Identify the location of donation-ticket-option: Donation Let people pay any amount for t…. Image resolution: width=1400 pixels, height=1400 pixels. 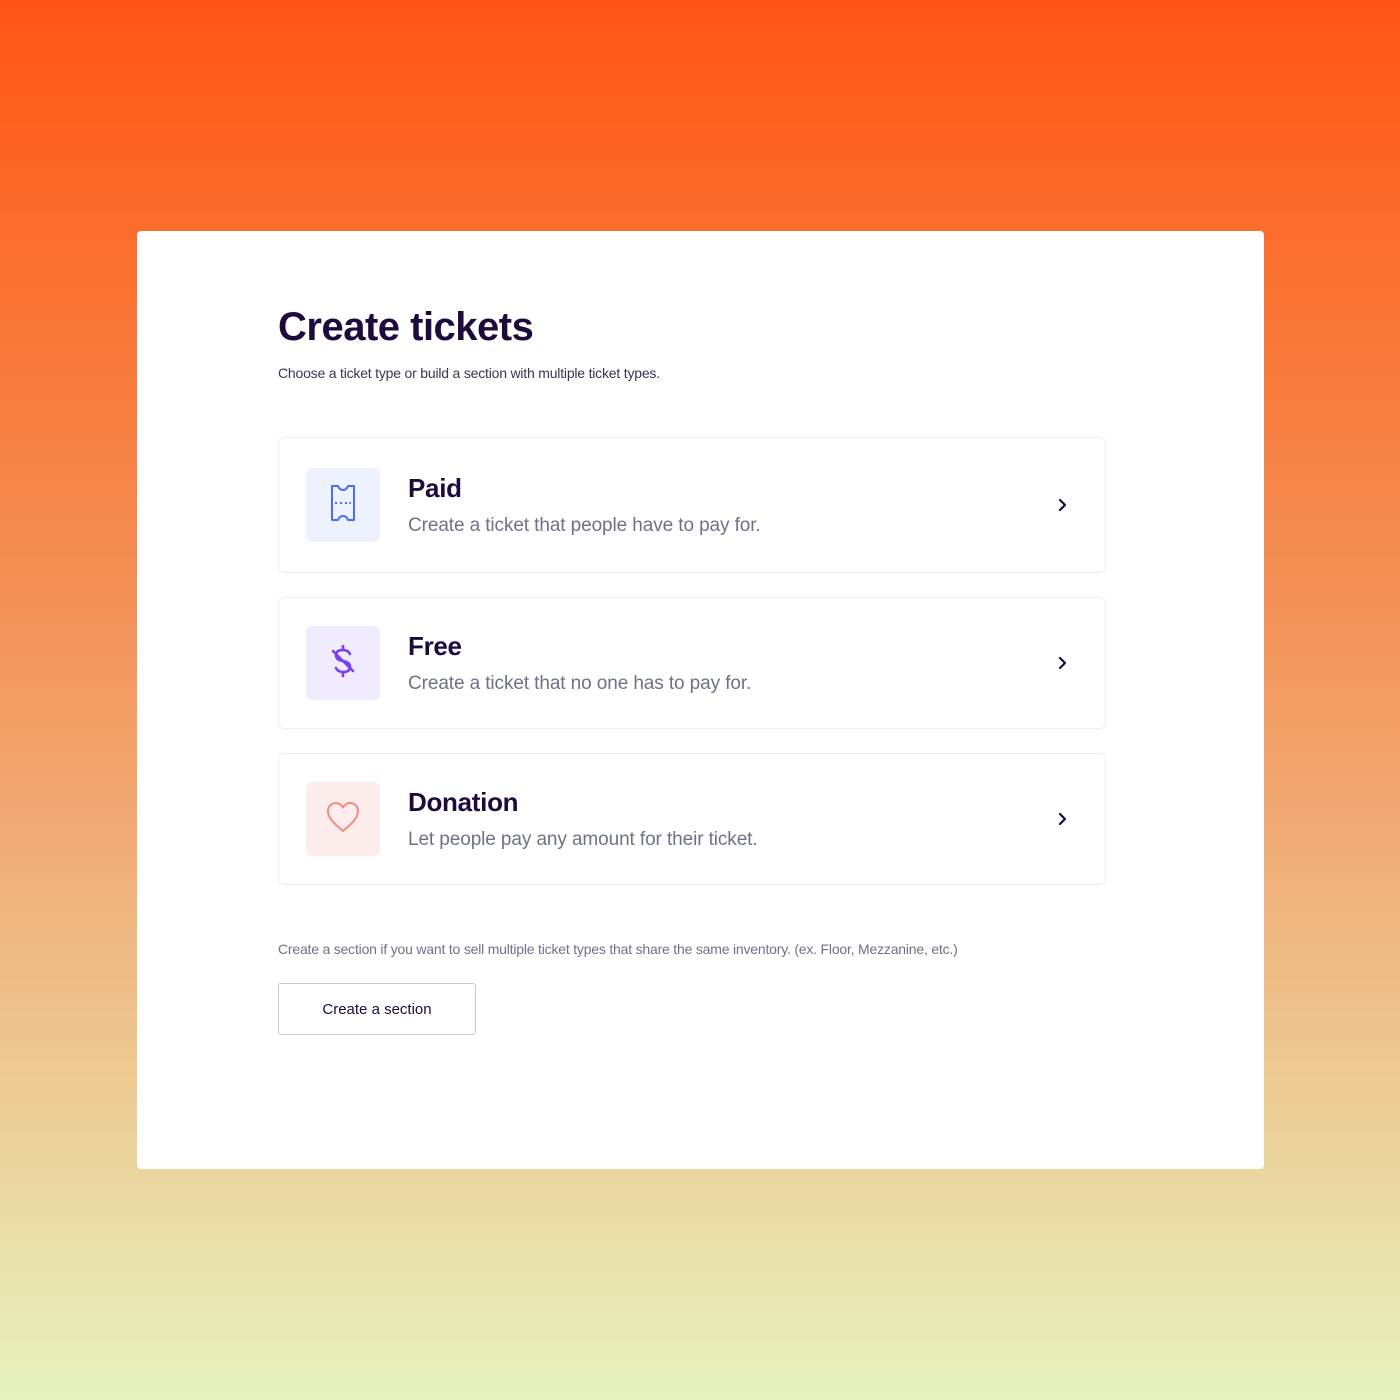
(692, 819).